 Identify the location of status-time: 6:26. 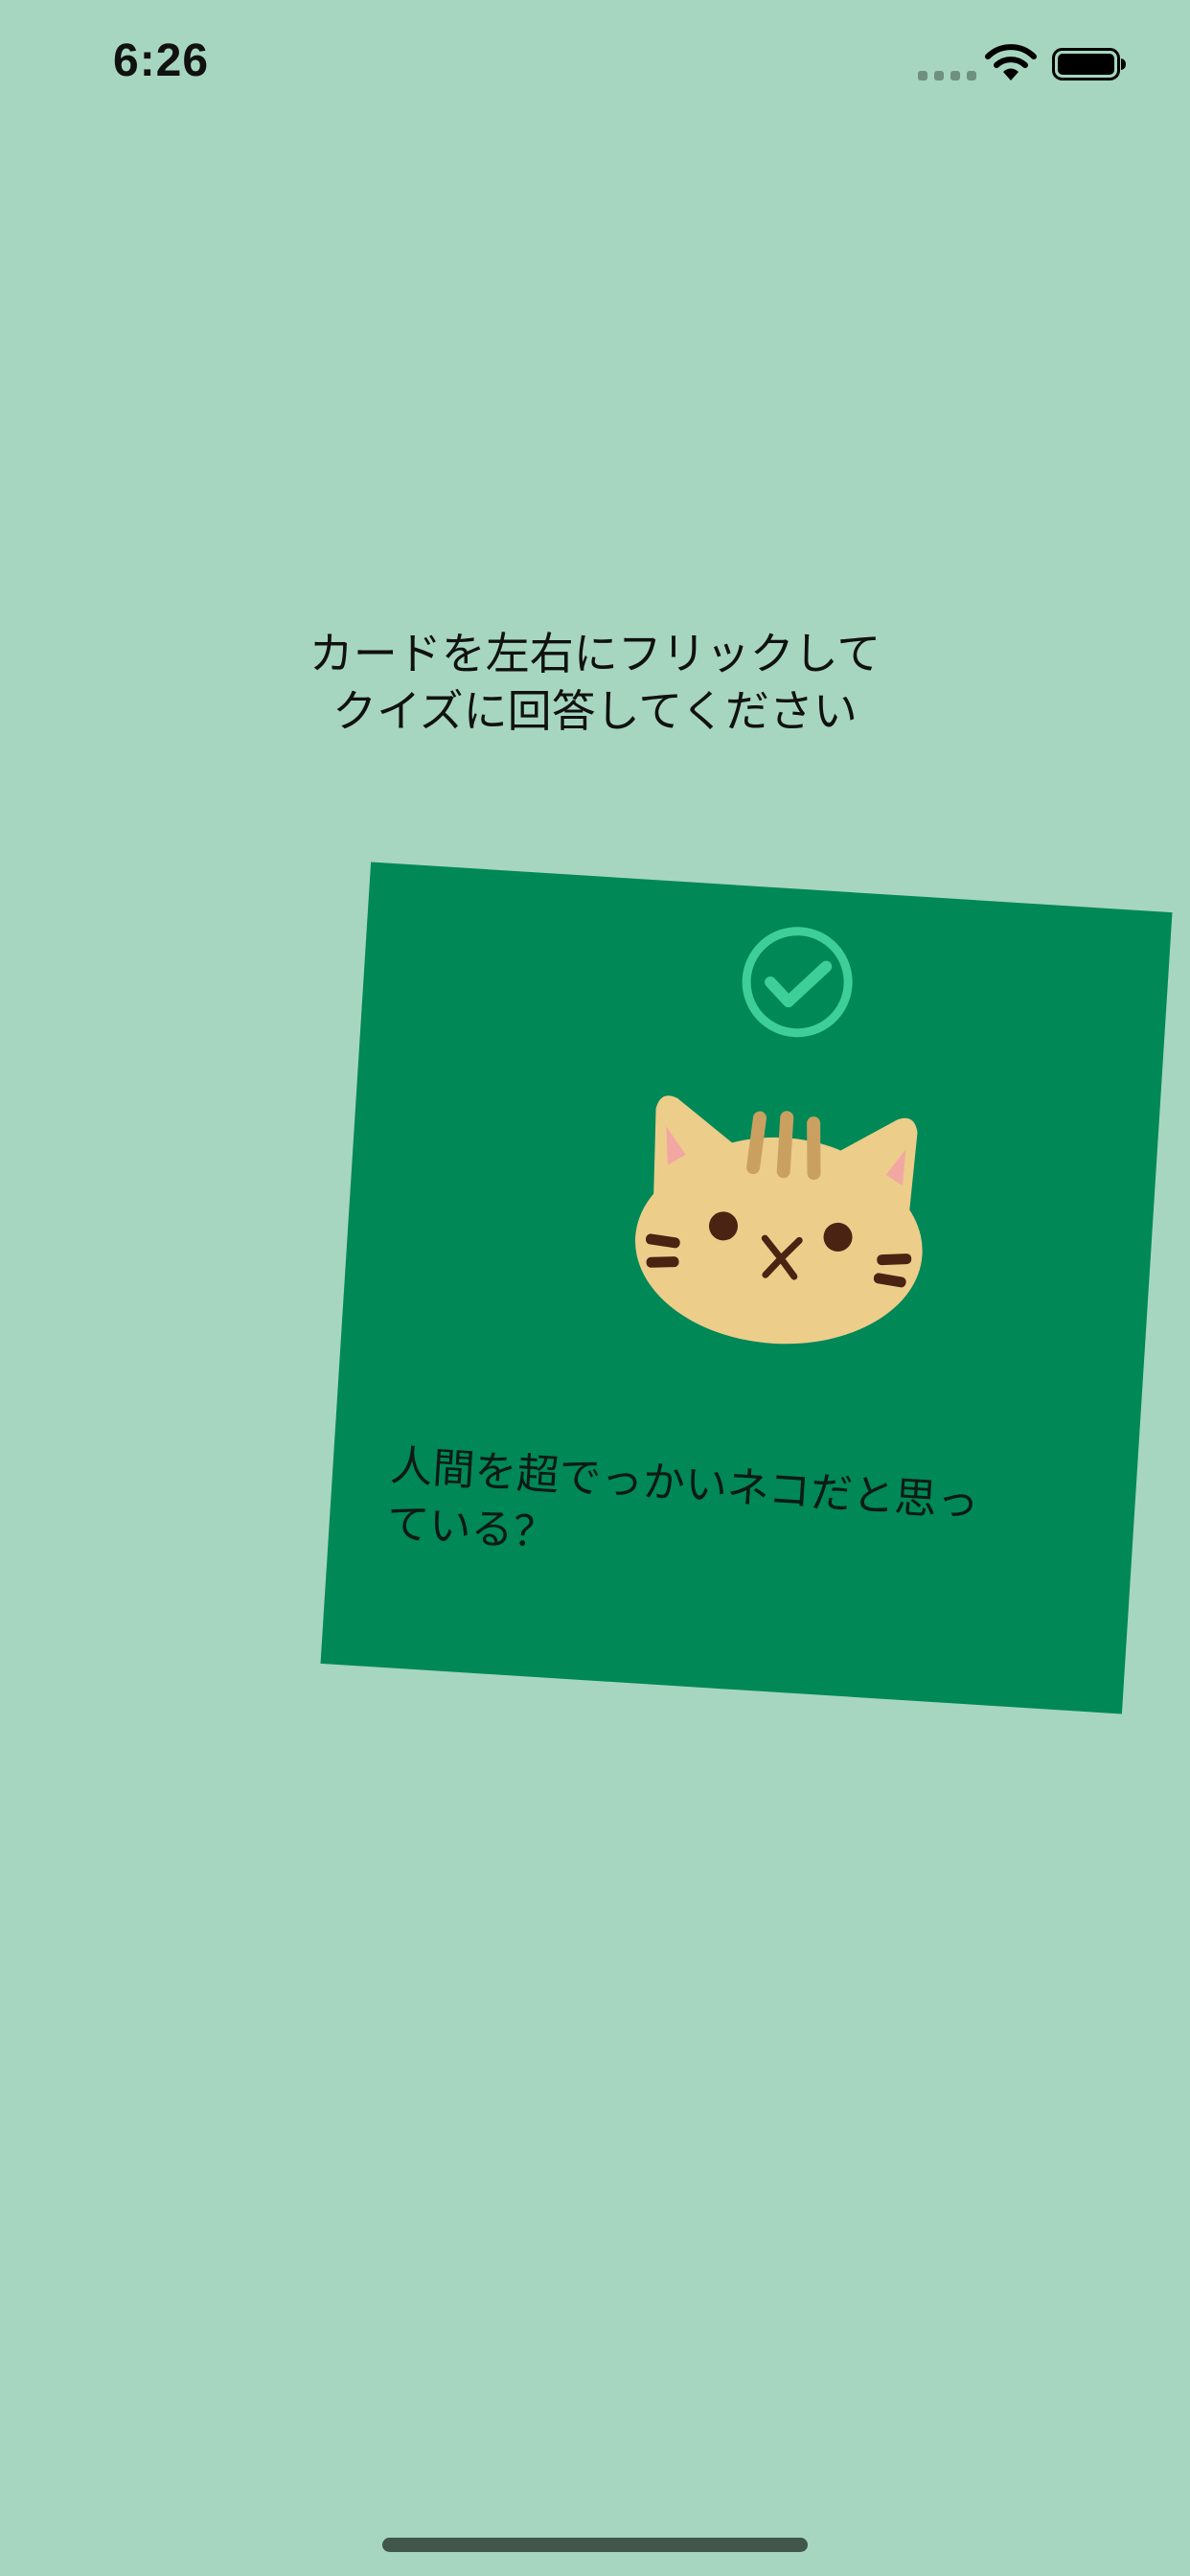
(162, 60).